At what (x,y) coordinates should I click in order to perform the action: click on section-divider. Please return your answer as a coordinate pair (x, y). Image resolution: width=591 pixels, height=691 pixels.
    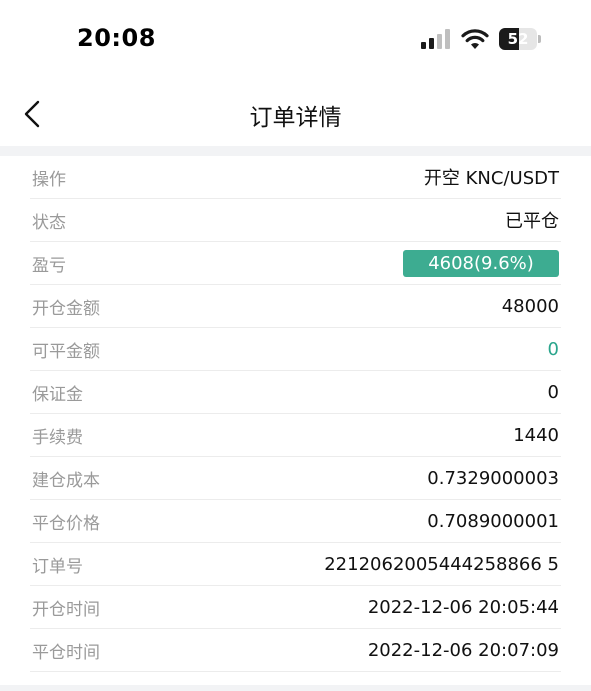
    Looking at the image, I should click on (295, 151).